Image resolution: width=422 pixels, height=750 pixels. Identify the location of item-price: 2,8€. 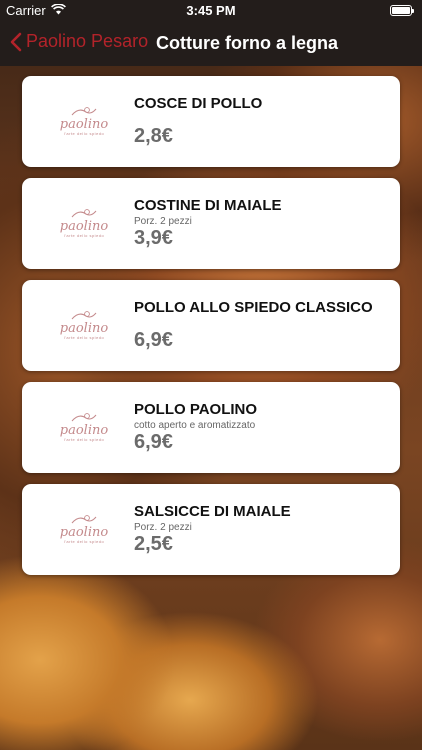
(153, 136).